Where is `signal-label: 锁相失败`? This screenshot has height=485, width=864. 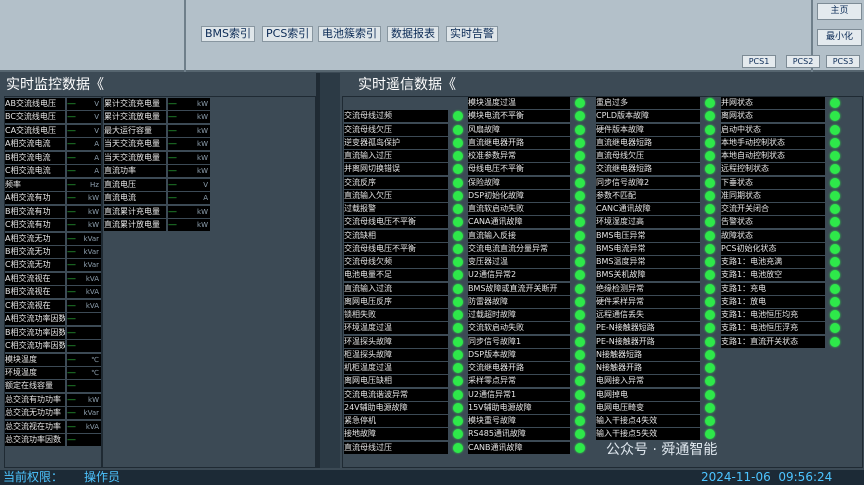 signal-label: 锁相失败 is located at coordinates (396, 315).